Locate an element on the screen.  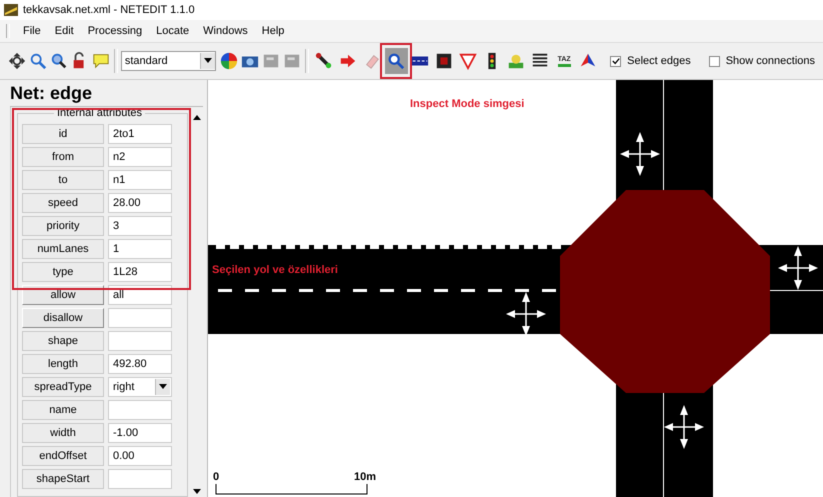
attribute-field: 28.00 is located at coordinates (140, 203).